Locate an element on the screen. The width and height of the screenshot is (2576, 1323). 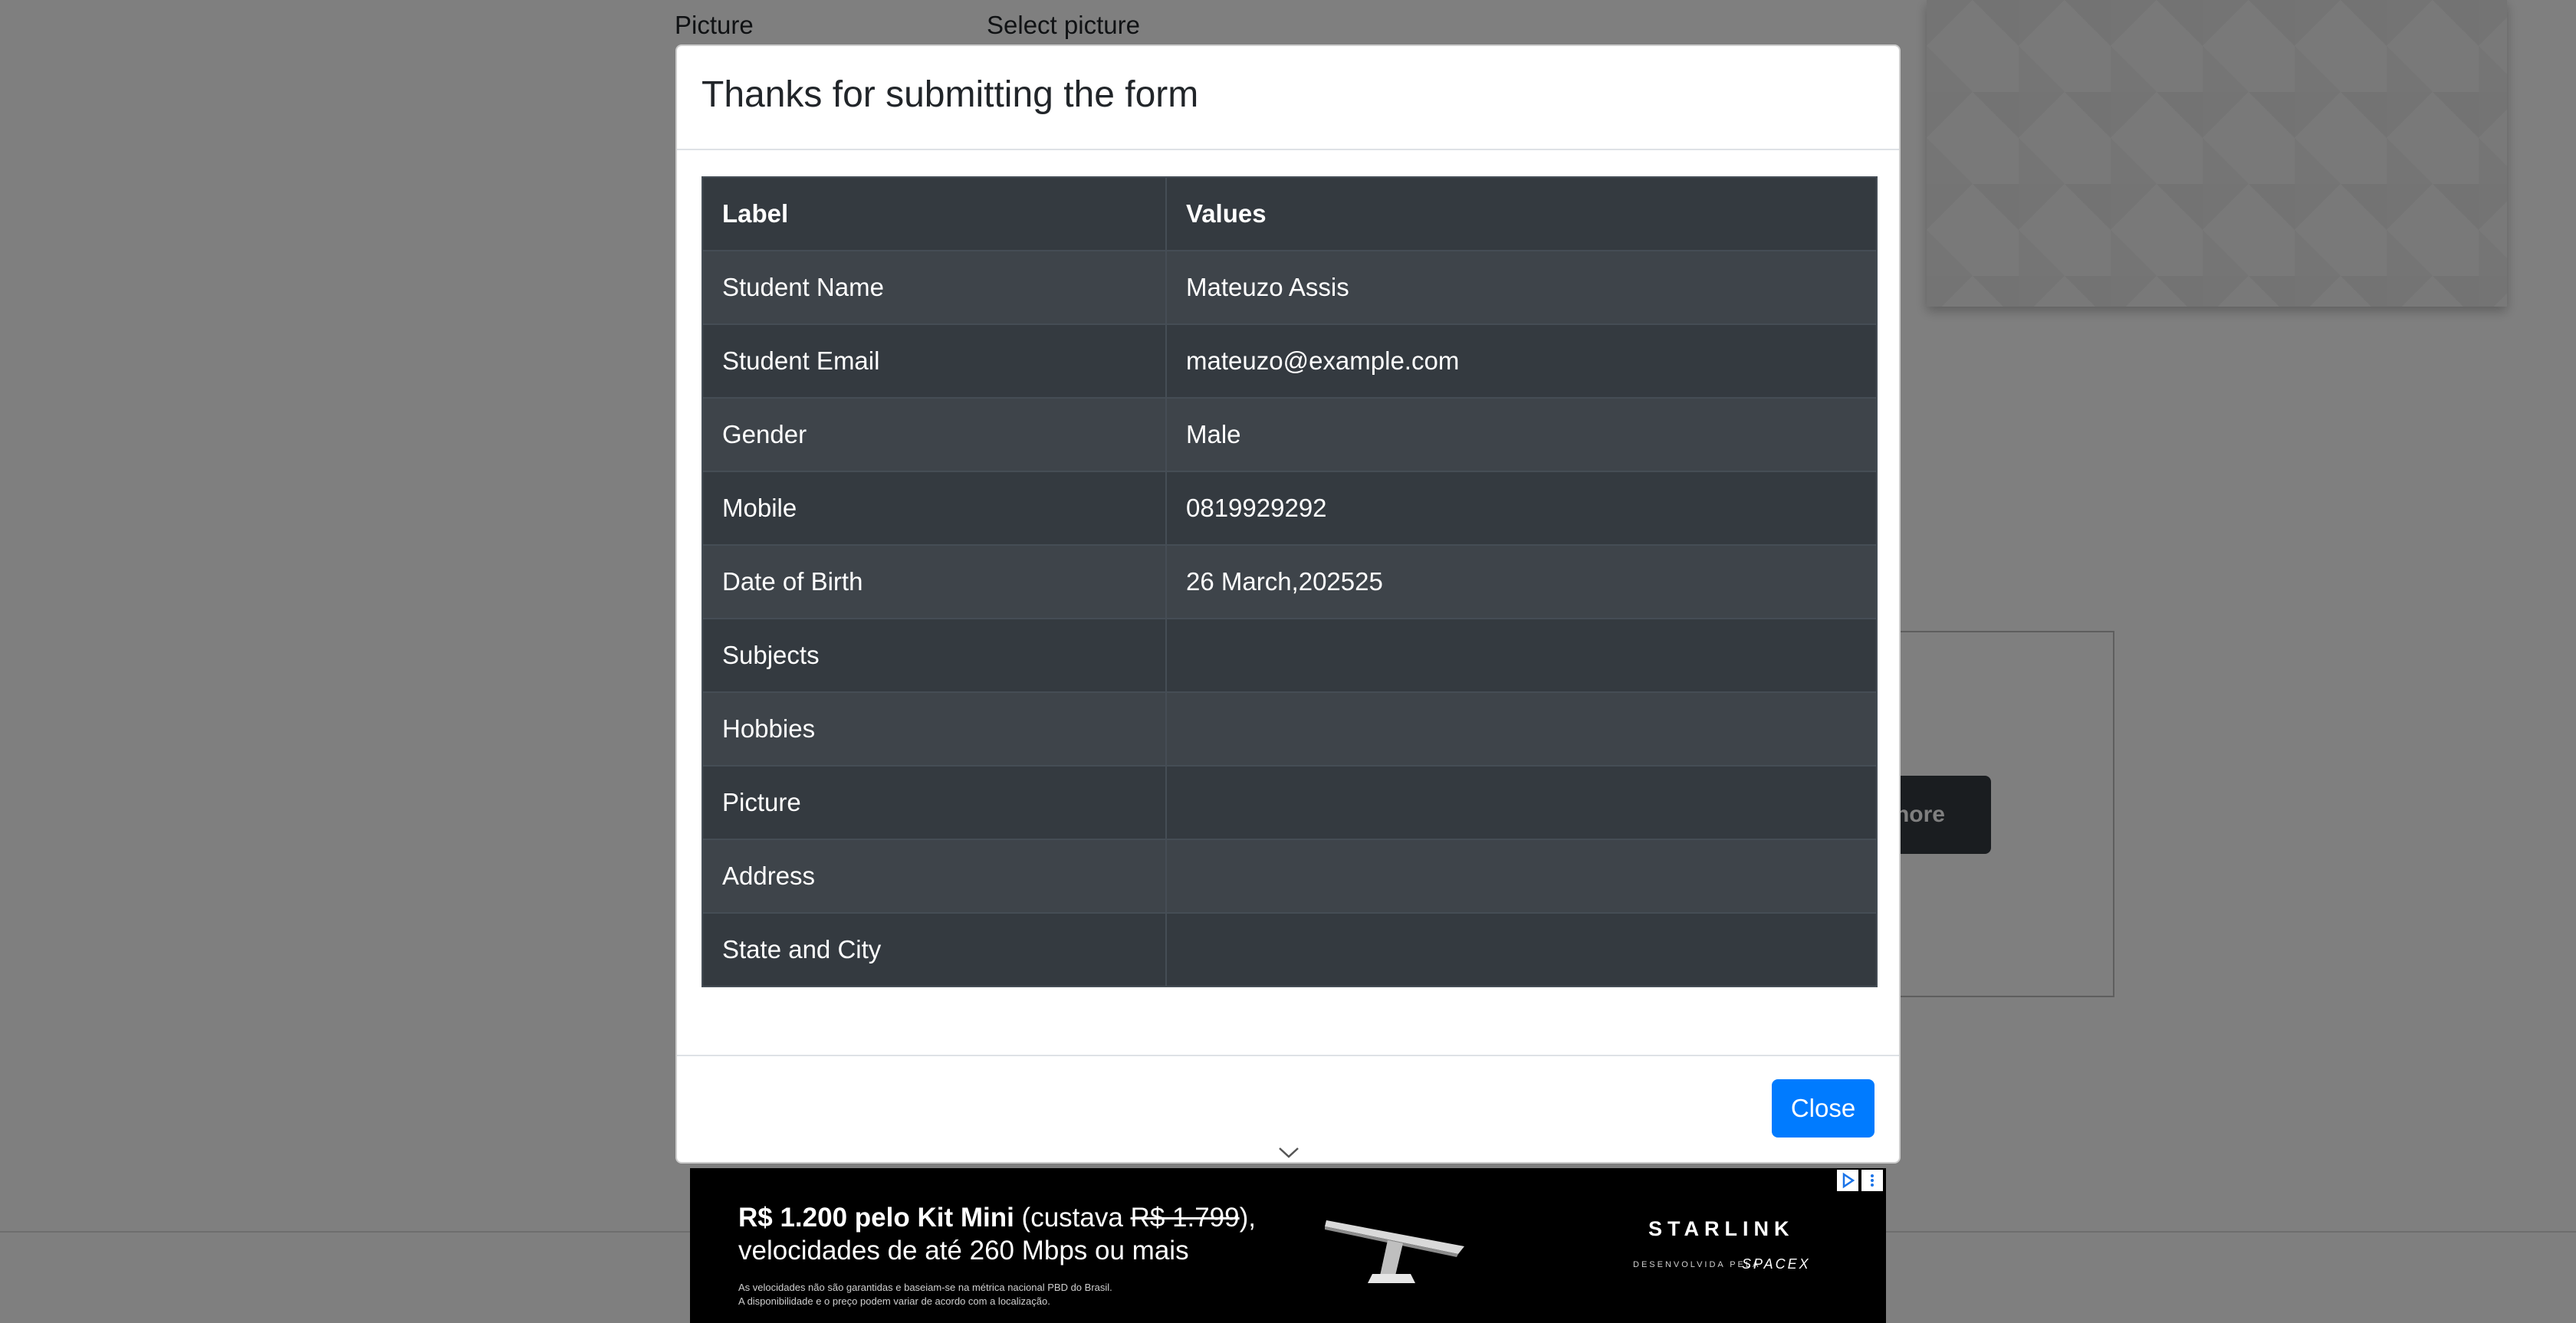
modal-header: Thanks for submitting the form is located at coordinates (1288, 98).